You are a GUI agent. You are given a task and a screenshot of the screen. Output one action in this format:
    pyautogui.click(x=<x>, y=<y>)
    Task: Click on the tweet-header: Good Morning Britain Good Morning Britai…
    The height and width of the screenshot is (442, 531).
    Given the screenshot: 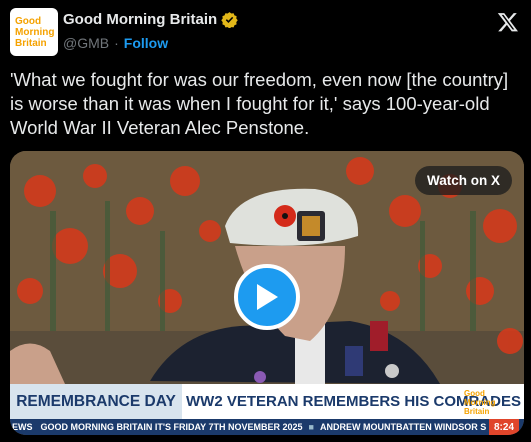 What is the action you would take?
    pyautogui.click(x=265, y=30)
    